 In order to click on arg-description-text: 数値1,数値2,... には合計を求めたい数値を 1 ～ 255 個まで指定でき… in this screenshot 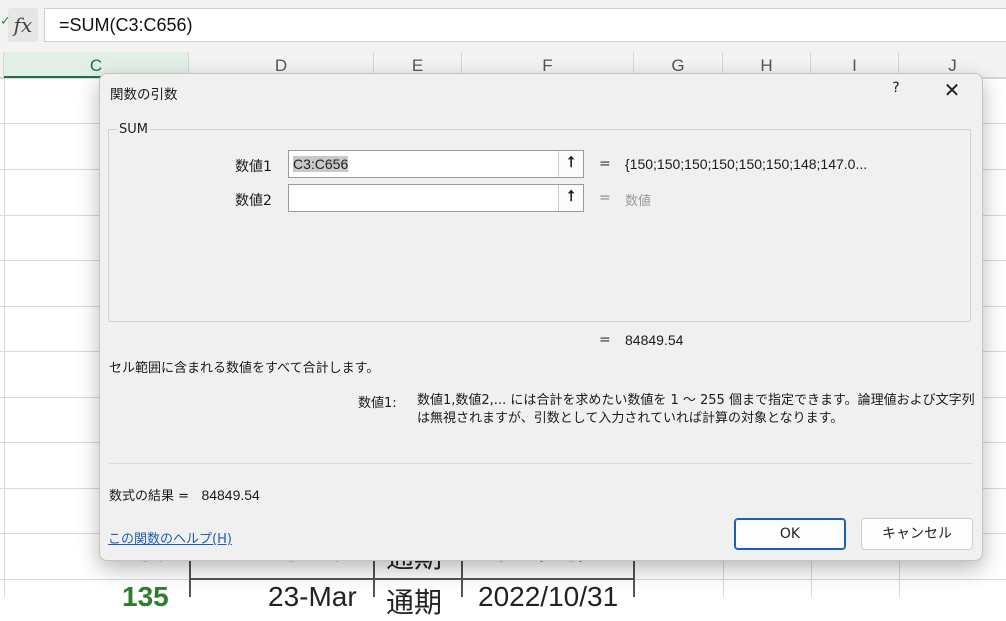, I will do `click(696, 409)`.